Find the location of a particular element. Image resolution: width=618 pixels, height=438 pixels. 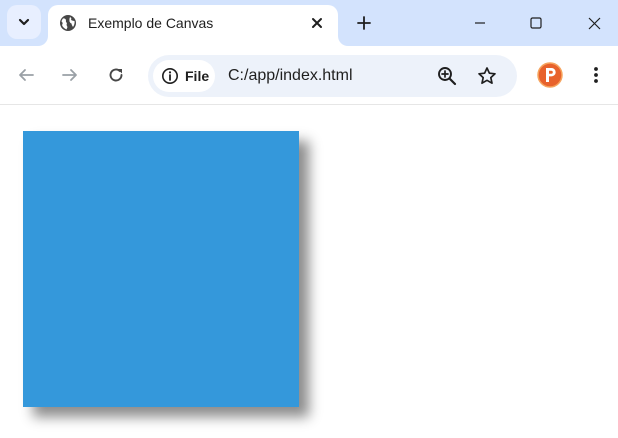

site-info-label: File is located at coordinates (197, 76).